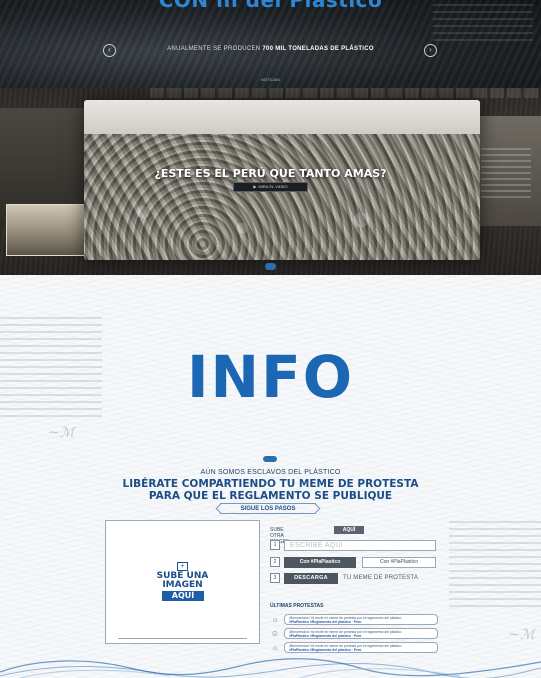 This screenshot has height=678, width=541. Describe the element at coordinates (521, 635) in the screenshot. I see `right-signature: ~ℳ` at that location.